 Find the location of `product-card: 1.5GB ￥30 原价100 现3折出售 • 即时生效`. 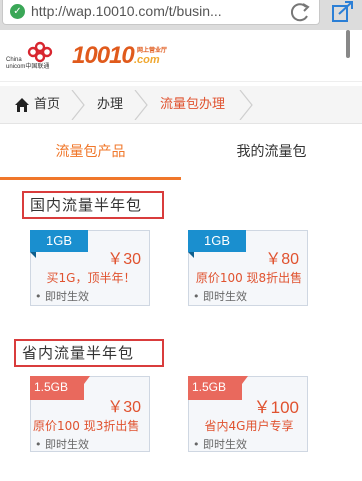

product-card: 1.5GB ￥30 原价100 现3折出售 • 即时生效 is located at coordinates (90, 414).